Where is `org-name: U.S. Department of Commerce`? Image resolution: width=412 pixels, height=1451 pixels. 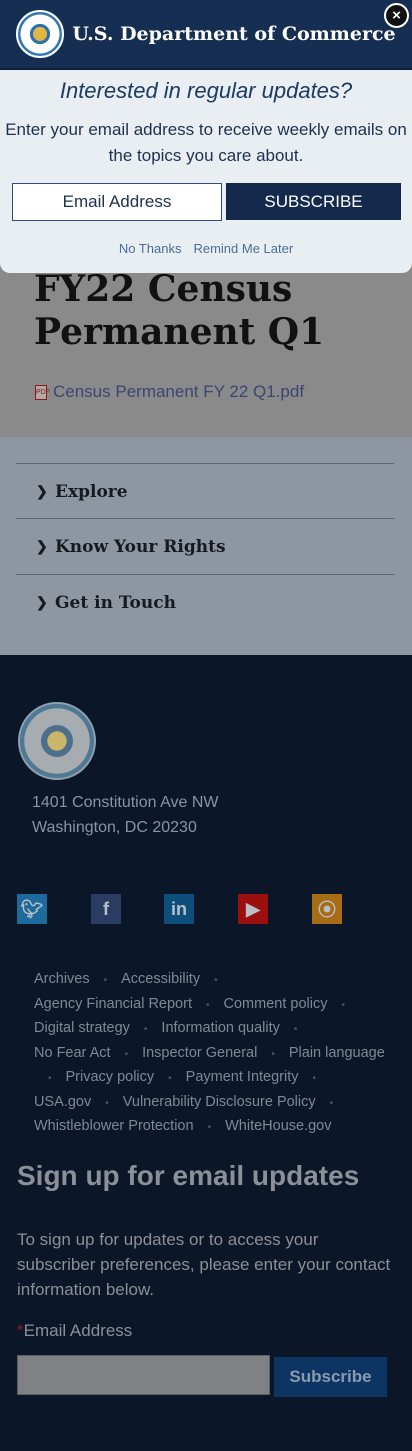
org-name: U.S. Department of Commerce is located at coordinates (234, 34).